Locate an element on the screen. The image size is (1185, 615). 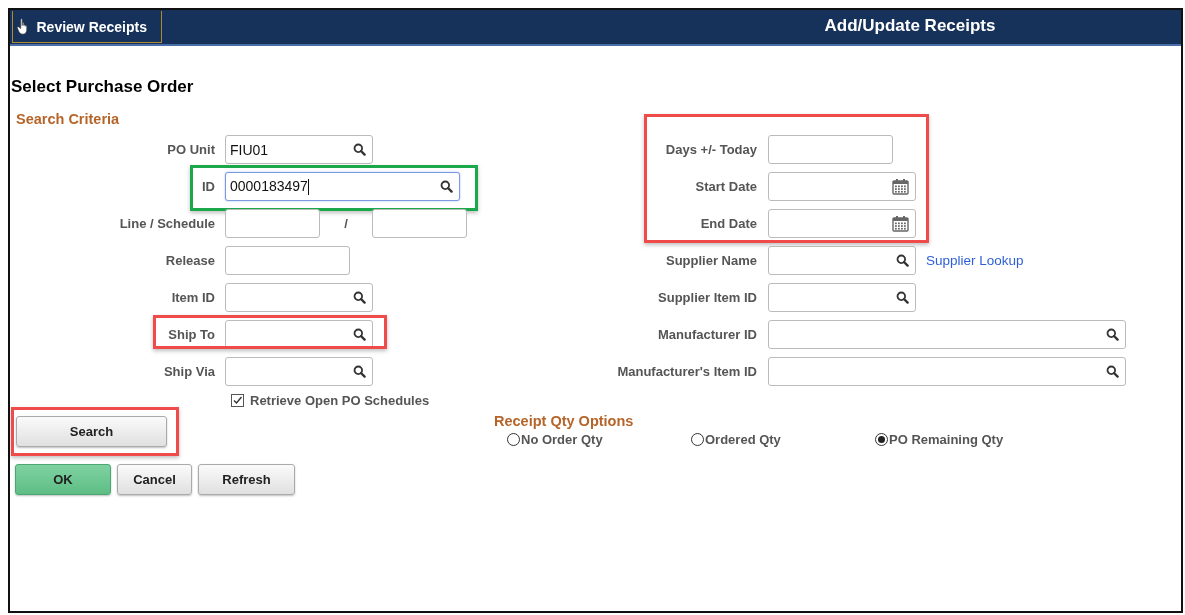
field-label: Supplier Name is located at coordinates (710, 260).